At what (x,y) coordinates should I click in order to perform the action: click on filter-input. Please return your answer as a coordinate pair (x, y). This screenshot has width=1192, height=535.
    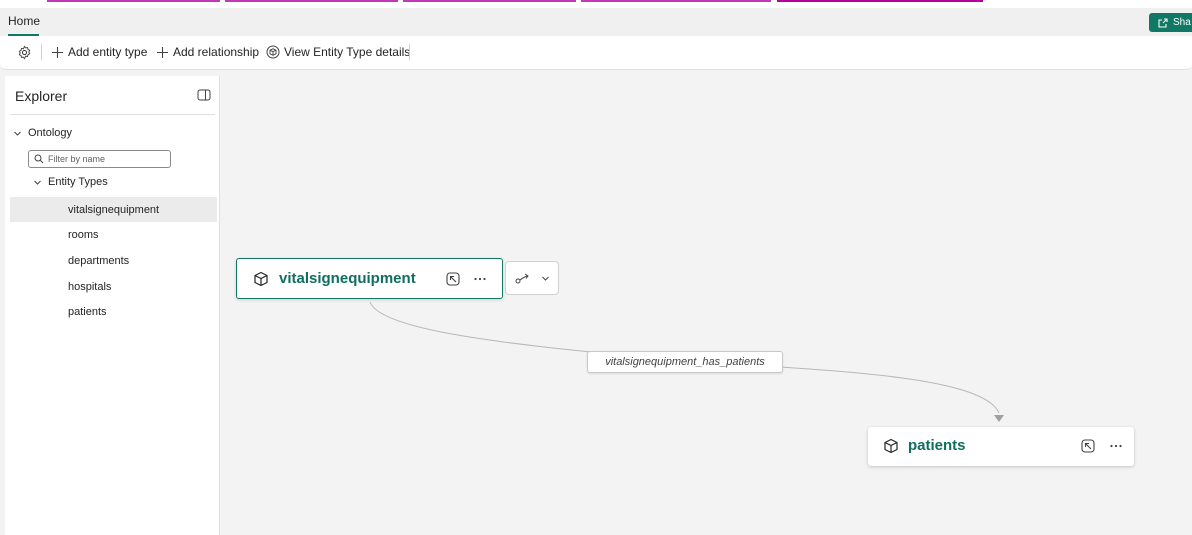
    Looking at the image, I should click on (107, 159).